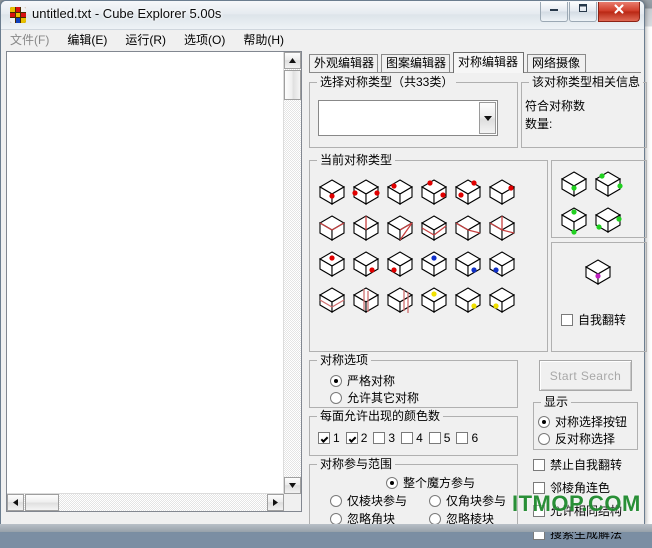 The height and width of the screenshot is (548, 652). What do you see at coordinates (392, 482) in the screenshot?
I see `radio-whole-cube-dot` at bounding box center [392, 482].